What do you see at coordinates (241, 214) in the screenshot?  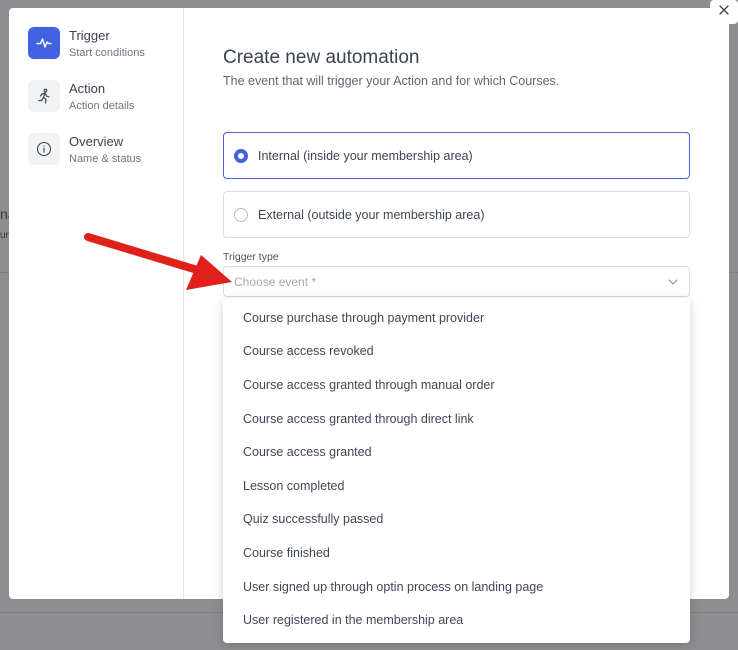 I see `radio-external` at bounding box center [241, 214].